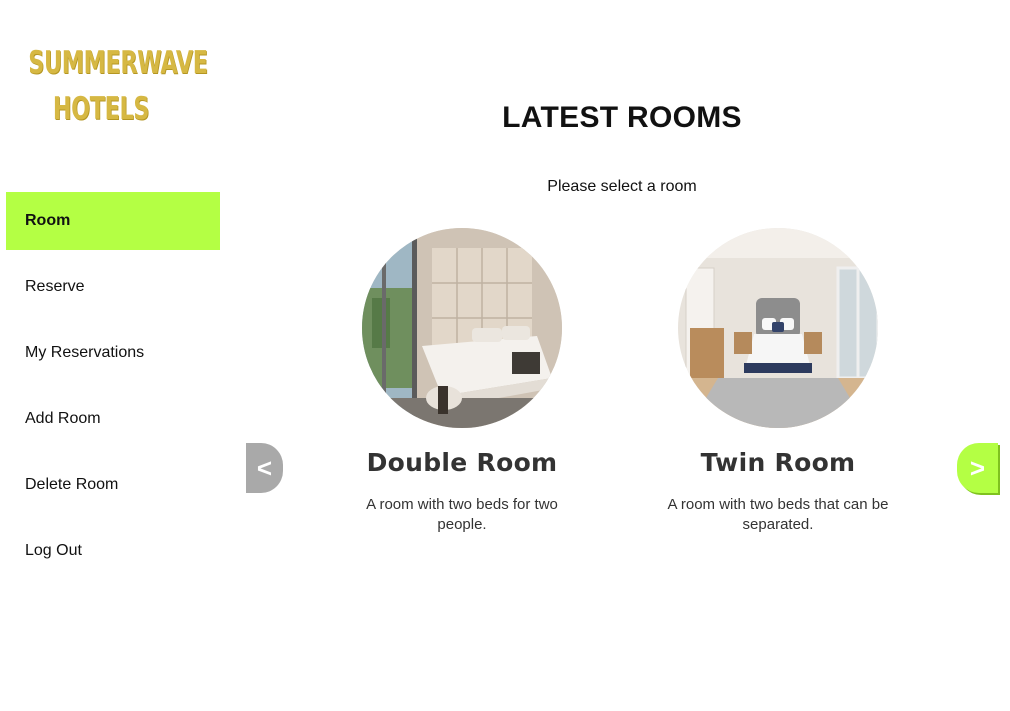 The width and height of the screenshot is (1010, 711). I want to click on brand-logo-line-2: HOTELS, so click(101, 109).